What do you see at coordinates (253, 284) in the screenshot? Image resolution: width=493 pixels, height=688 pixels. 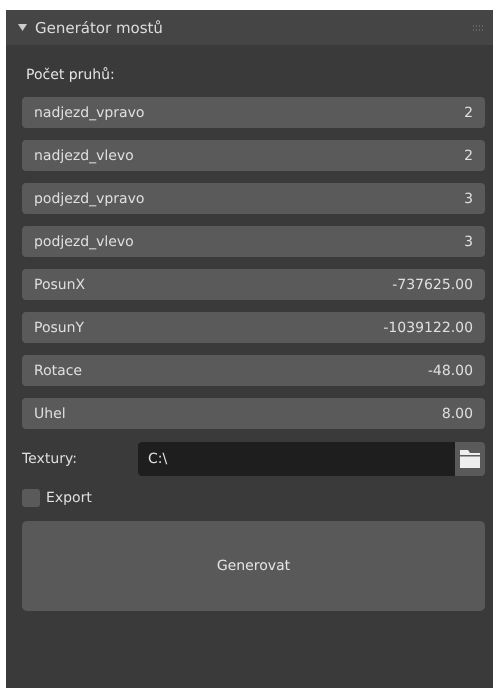 I see `number-field: PosunX -737625.00` at bounding box center [253, 284].